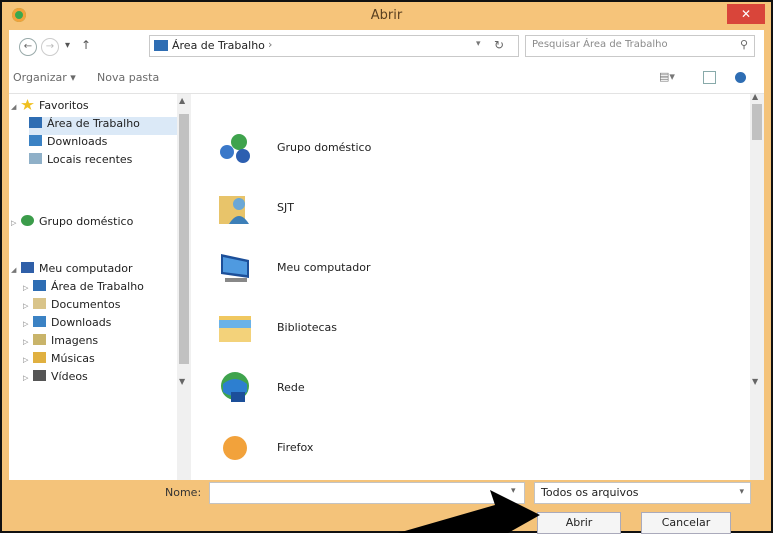  What do you see at coordinates (128, 77) in the screenshot?
I see `new-folder-button: Nova pasta` at bounding box center [128, 77].